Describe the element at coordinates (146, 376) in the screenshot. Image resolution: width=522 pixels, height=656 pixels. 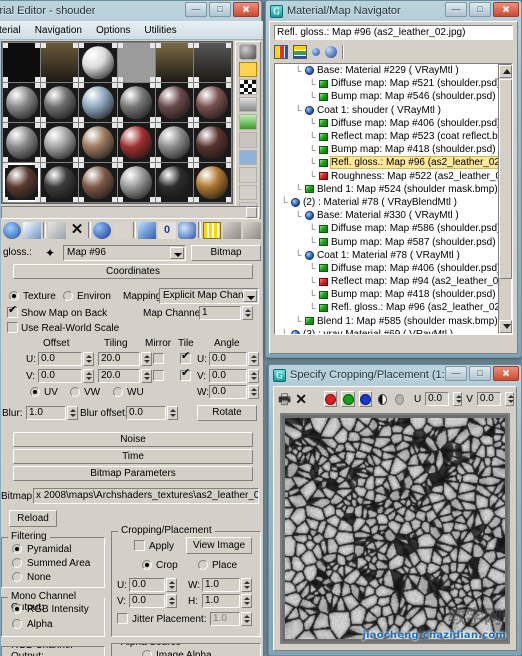
I see `tiling-v-spinner` at that location.